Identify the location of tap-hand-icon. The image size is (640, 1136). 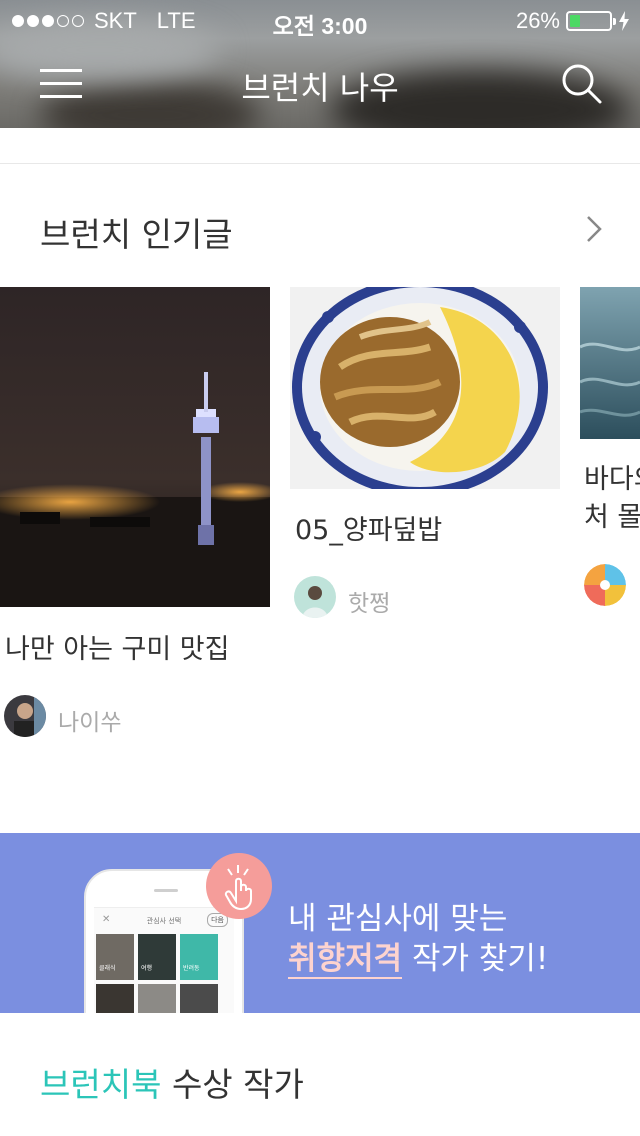
(239, 886).